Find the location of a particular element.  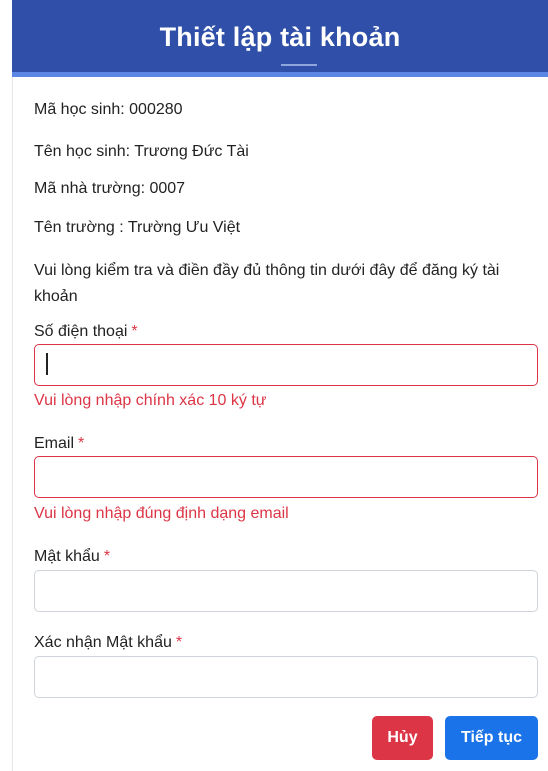

student-id-text: Mã học sinh: 000280 is located at coordinates (108, 109).